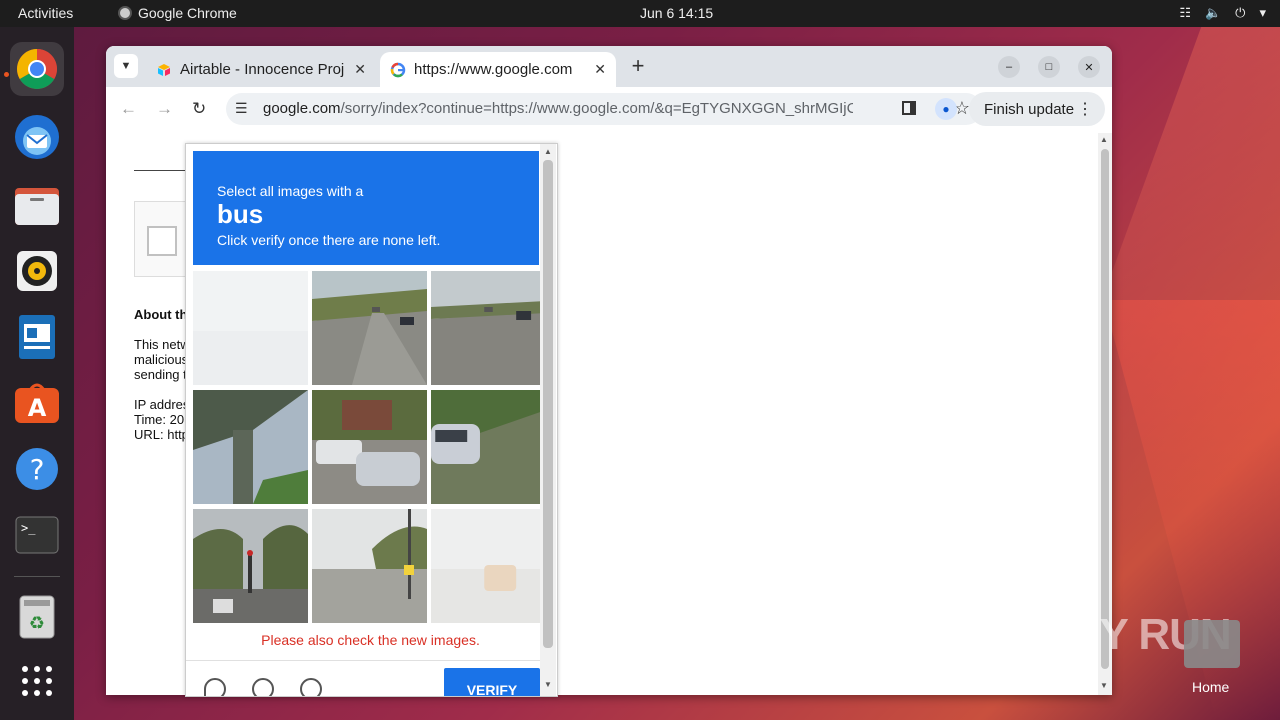 This screenshot has width=1280, height=720. I want to click on side-panel-icon, so click(909, 108).